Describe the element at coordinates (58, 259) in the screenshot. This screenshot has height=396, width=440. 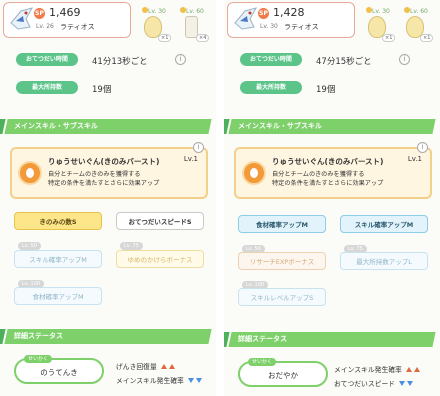
I see `sub-skill-3: スキル確率アップM` at that location.